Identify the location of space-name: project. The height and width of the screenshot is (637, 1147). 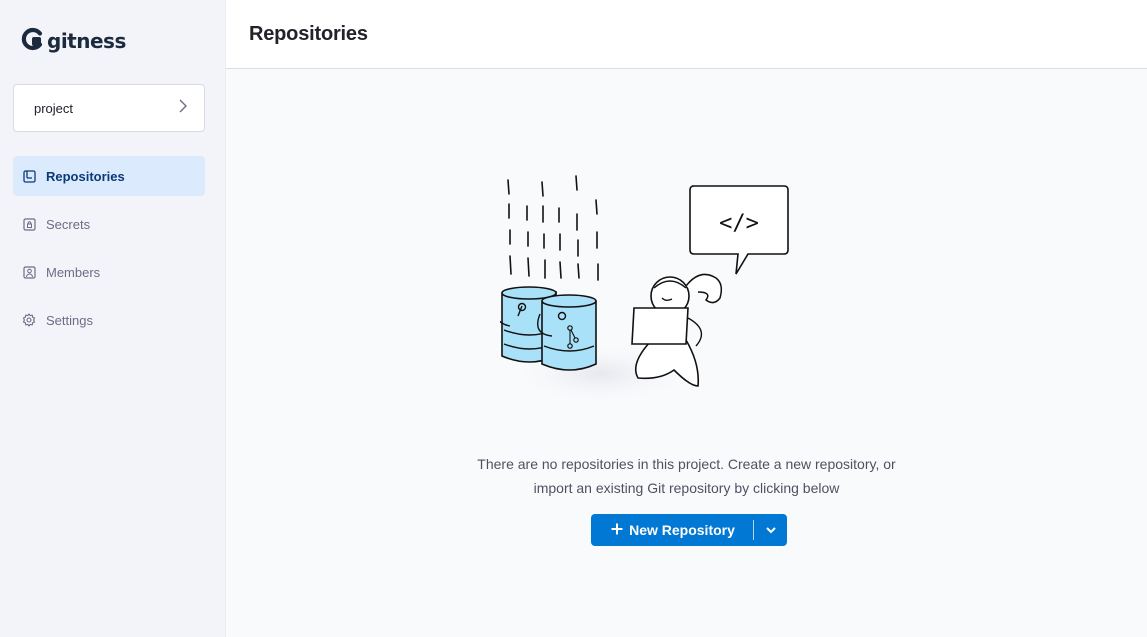
(54, 108).